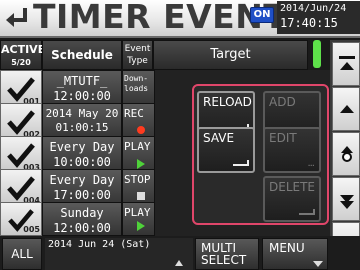  I want to click on schedule-line-1: 2014 May 20, so click(82, 113).